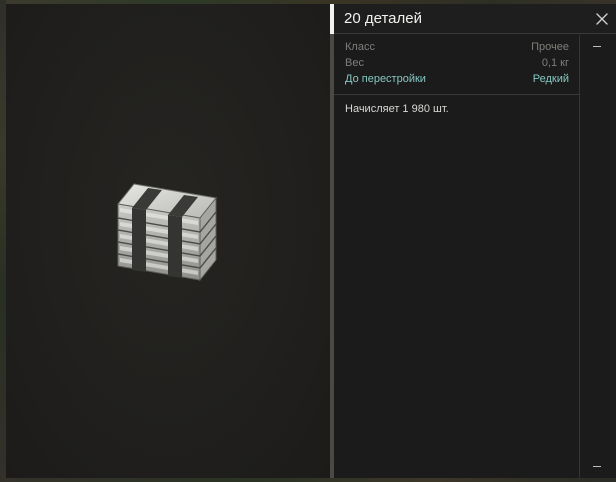 The width and height of the screenshot is (616, 482). I want to click on property-key: До перестройки, so click(385, 79).